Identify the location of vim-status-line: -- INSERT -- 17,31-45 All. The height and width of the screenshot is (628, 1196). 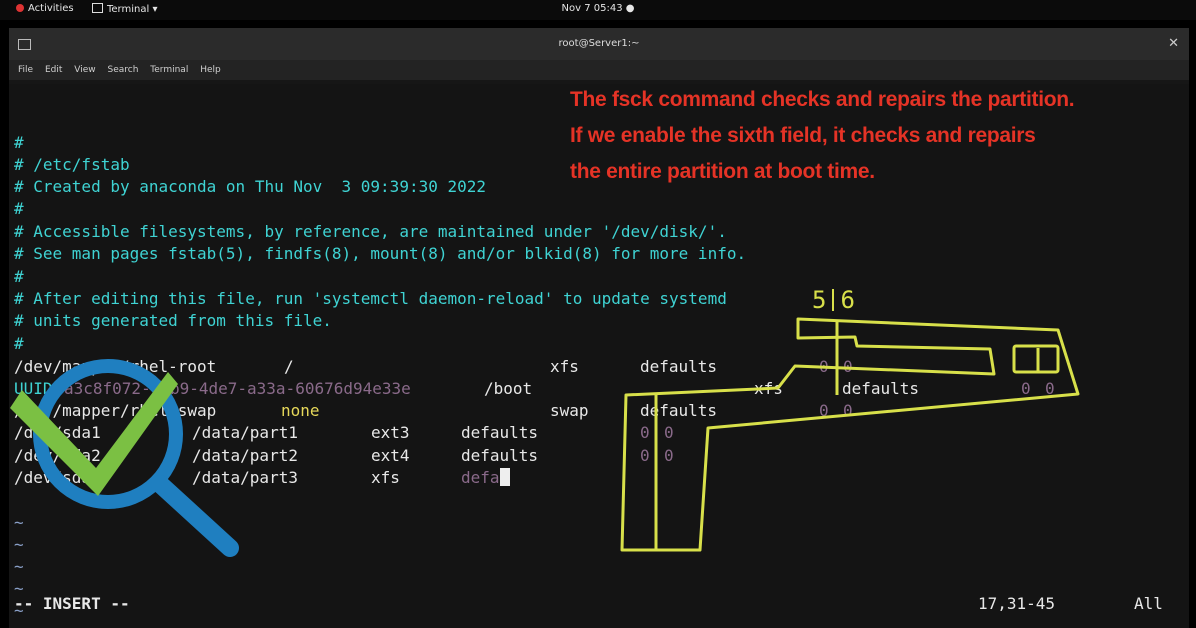
(598, 605).